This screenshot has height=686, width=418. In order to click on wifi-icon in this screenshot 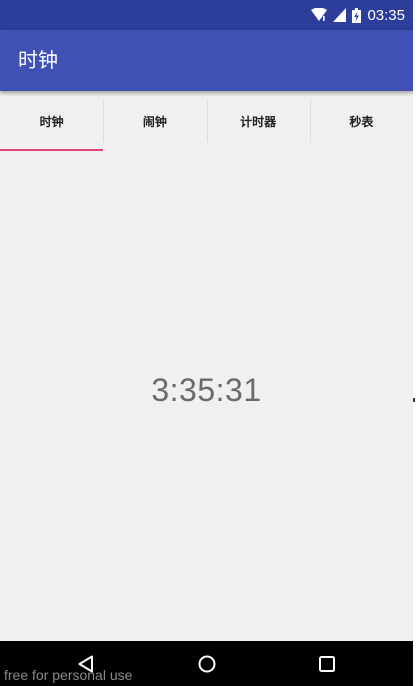, I will do `click(319, 15)`.